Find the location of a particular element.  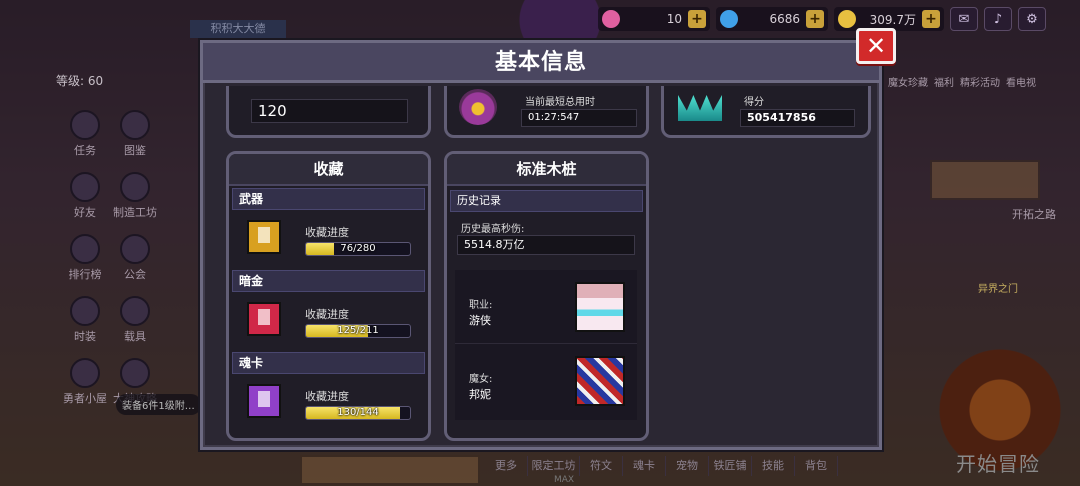

currency-bar: 10 + 6686 + 309.7万 + ✉ ♪ ⚙ is located at coordinates (839, 19).